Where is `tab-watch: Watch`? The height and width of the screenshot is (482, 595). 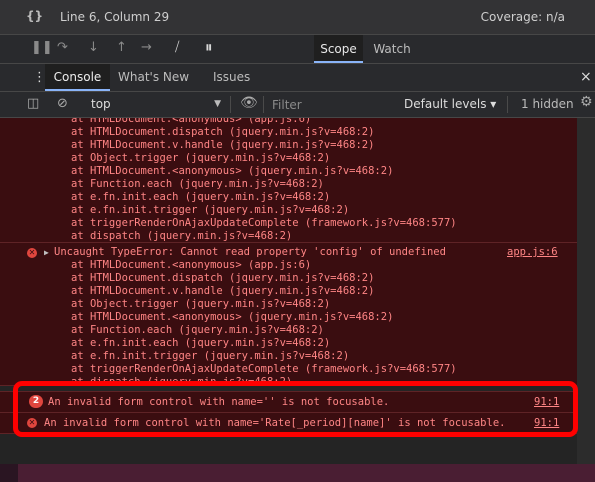 tab-watch: Watch is located at coordinates (392, 49).